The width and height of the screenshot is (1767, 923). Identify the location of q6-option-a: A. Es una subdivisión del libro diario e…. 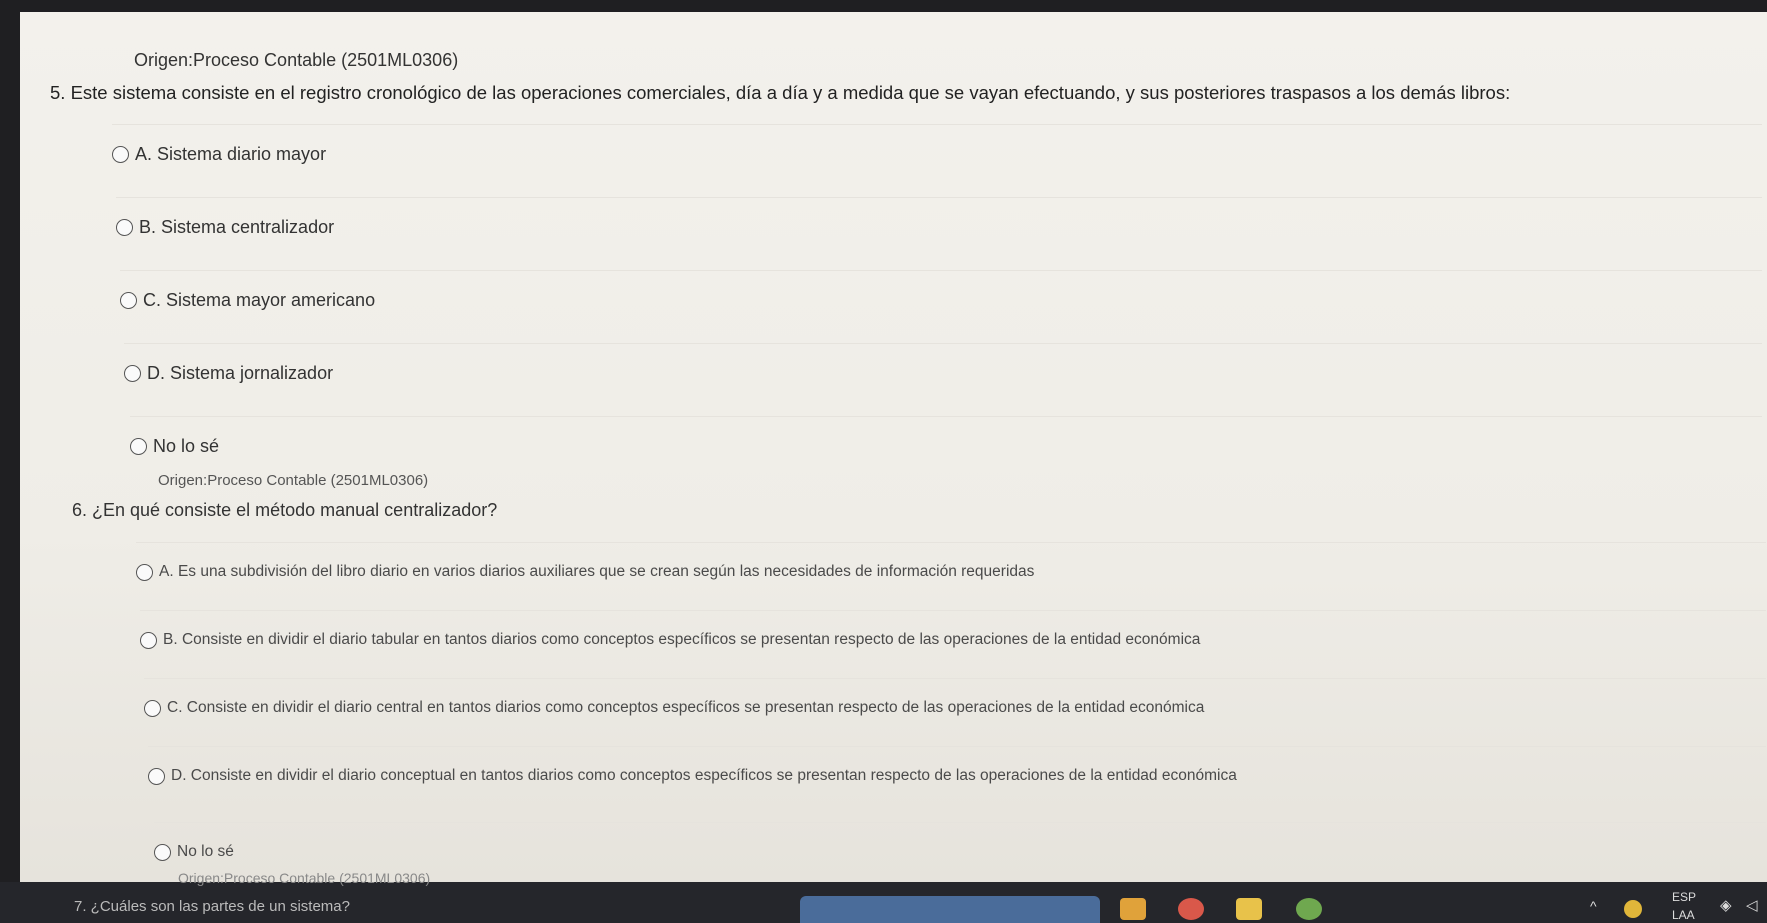
(951, 571).